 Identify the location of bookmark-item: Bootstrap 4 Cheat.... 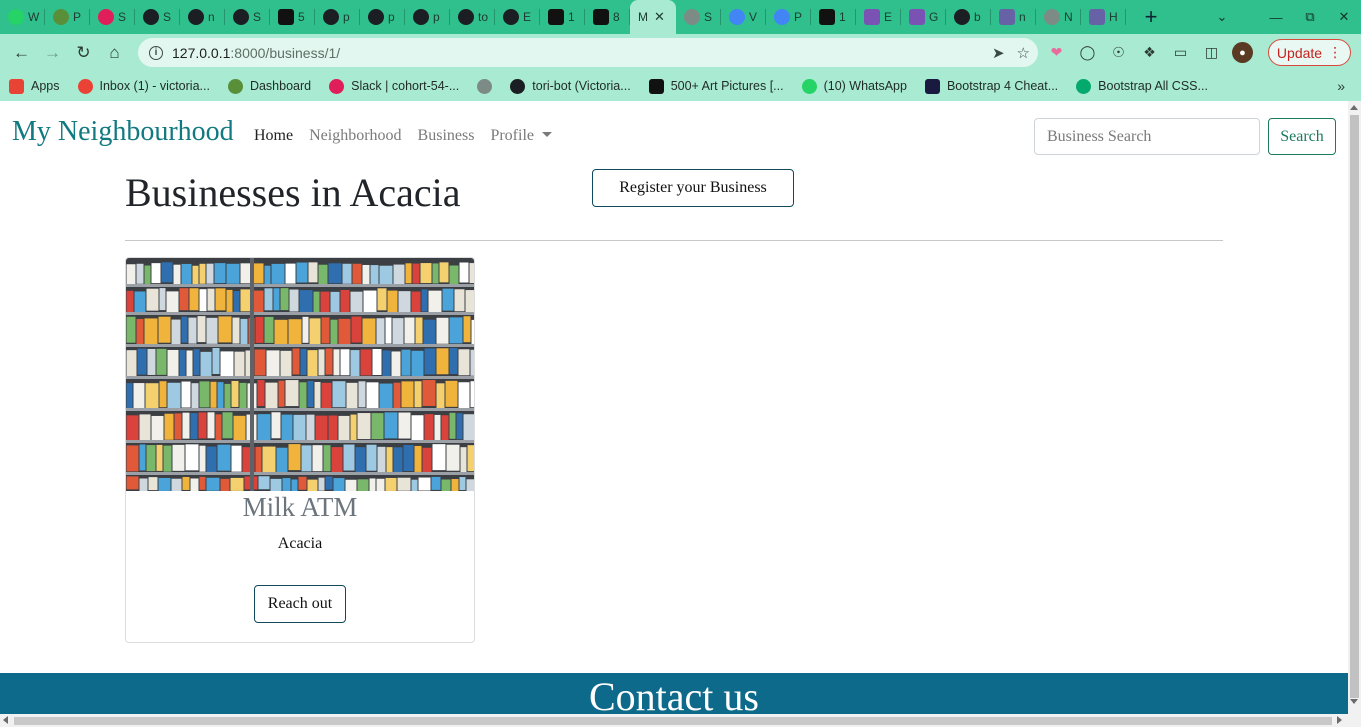
(991, 86).